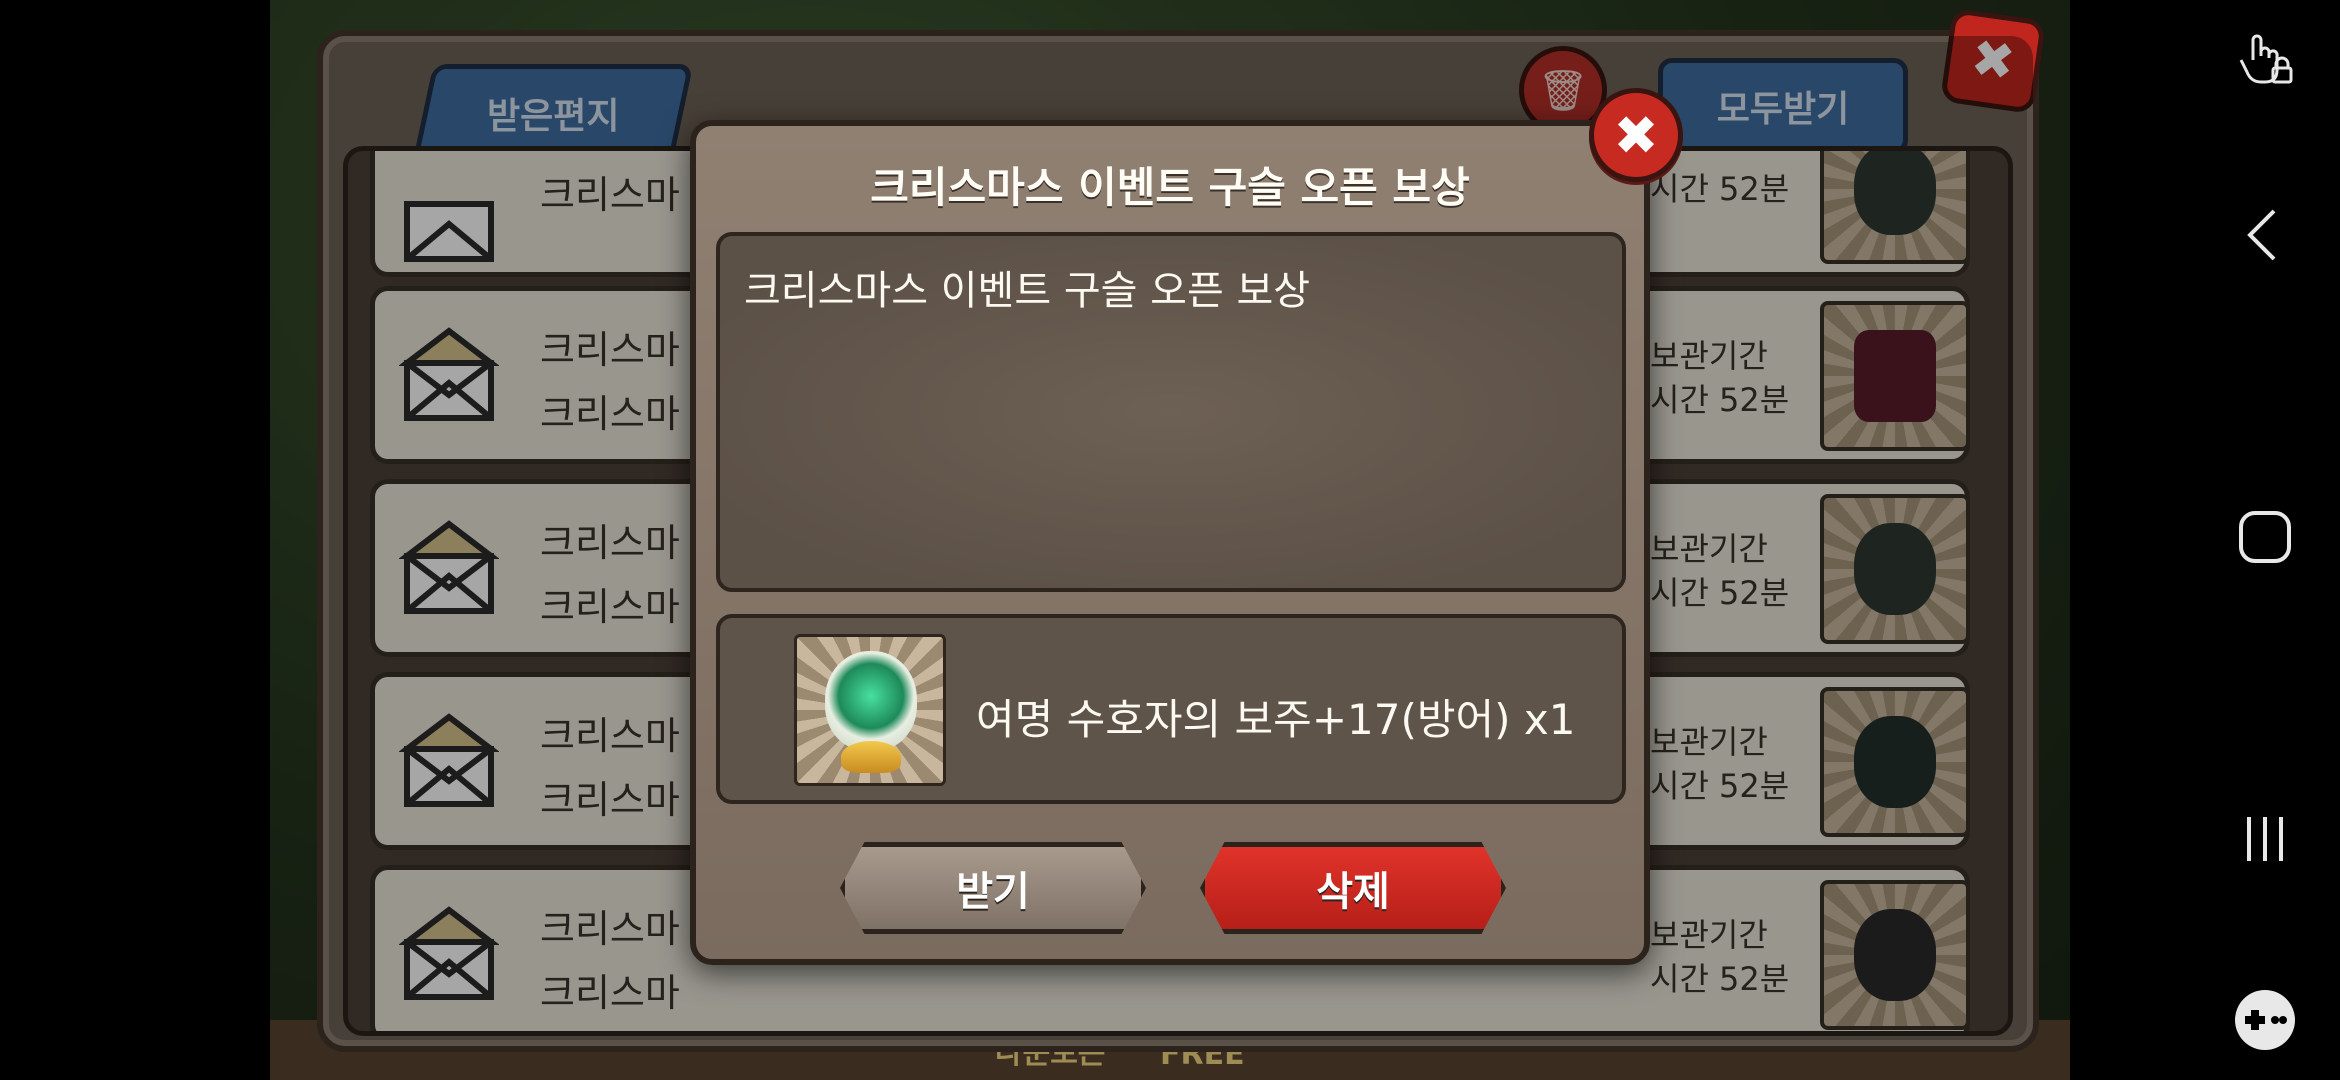 The width and height of the screenshot is (2340, 1080). Describe the element at coordinates (1353, 888) in the screenshot. I see `delete-button: 삭제` at that location.